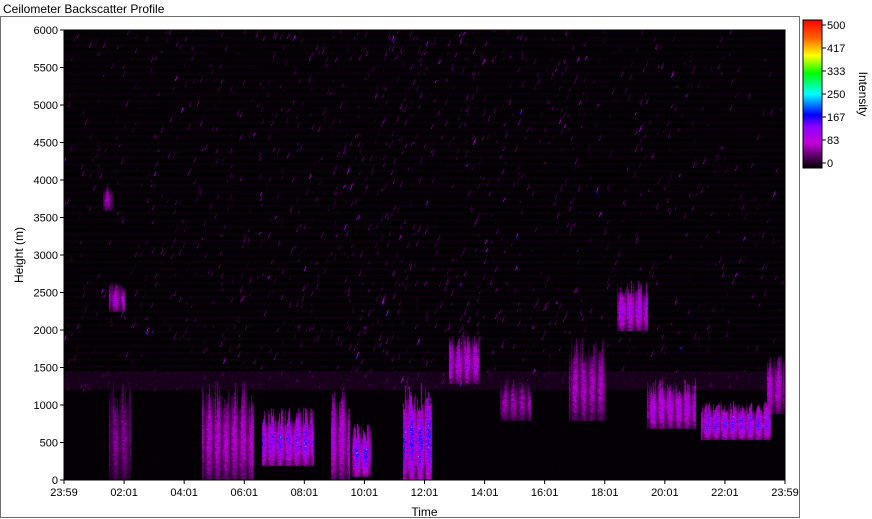 This screenshot has height=519, width=872. I want to click on colorbar-tick-label: 333, so click(836, 72).